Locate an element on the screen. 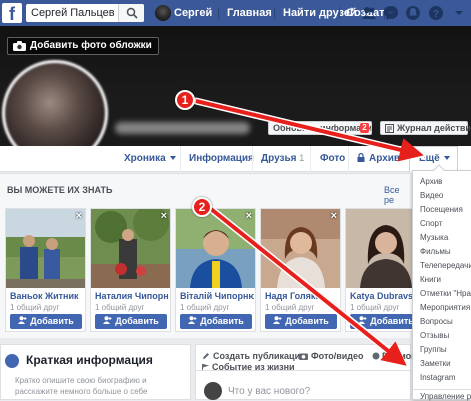 Image resolution: width=471 pixels, height=401 pixels. create-post-label: Создать публикацию is located at coordinates (260, 356).